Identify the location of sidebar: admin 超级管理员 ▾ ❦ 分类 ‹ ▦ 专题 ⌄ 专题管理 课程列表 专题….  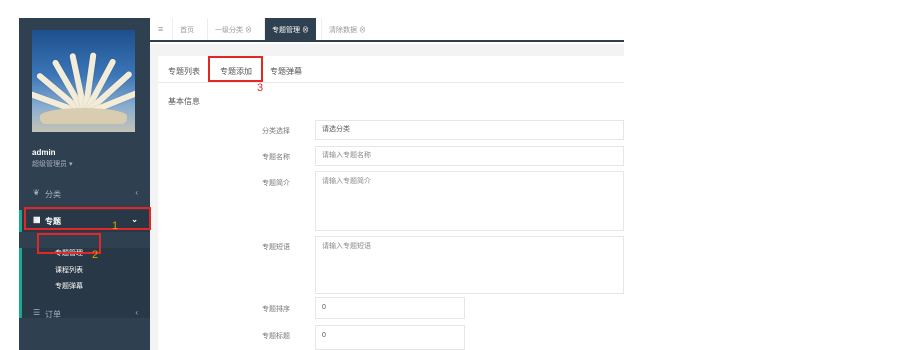
(84, 184).